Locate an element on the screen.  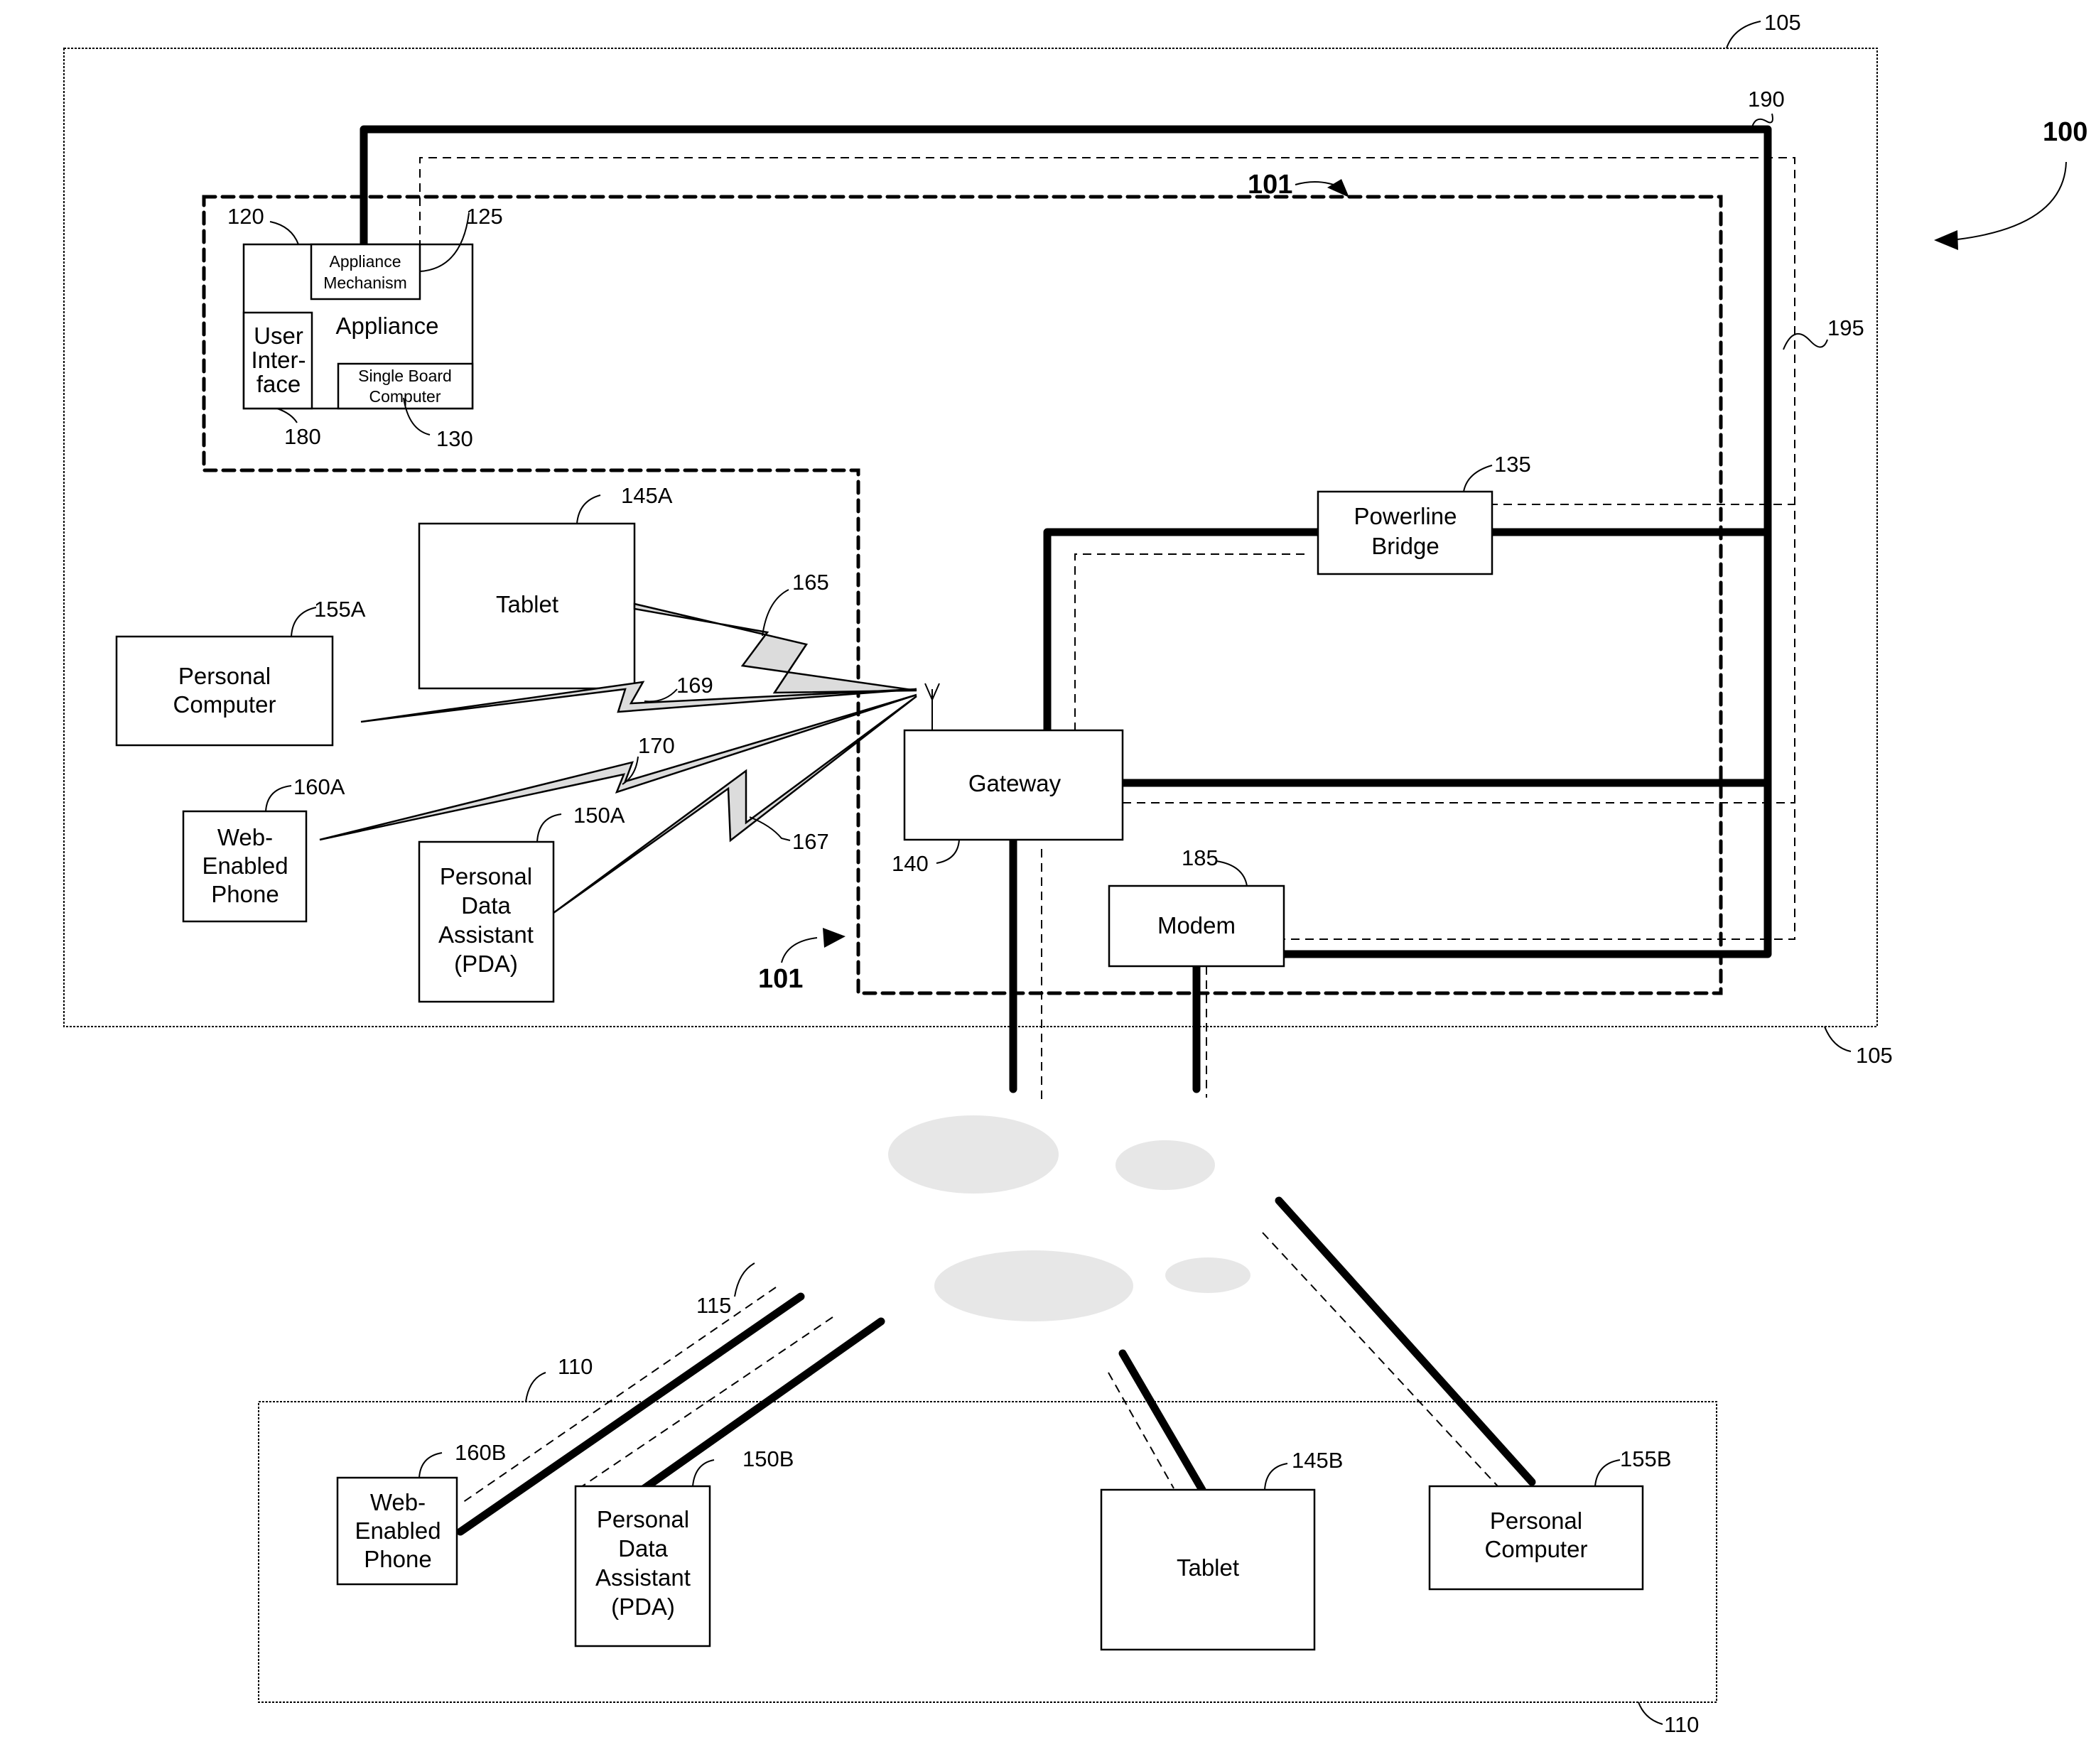
remote-pda-label-4: (PDA) is located at coordinates (643, 1606).